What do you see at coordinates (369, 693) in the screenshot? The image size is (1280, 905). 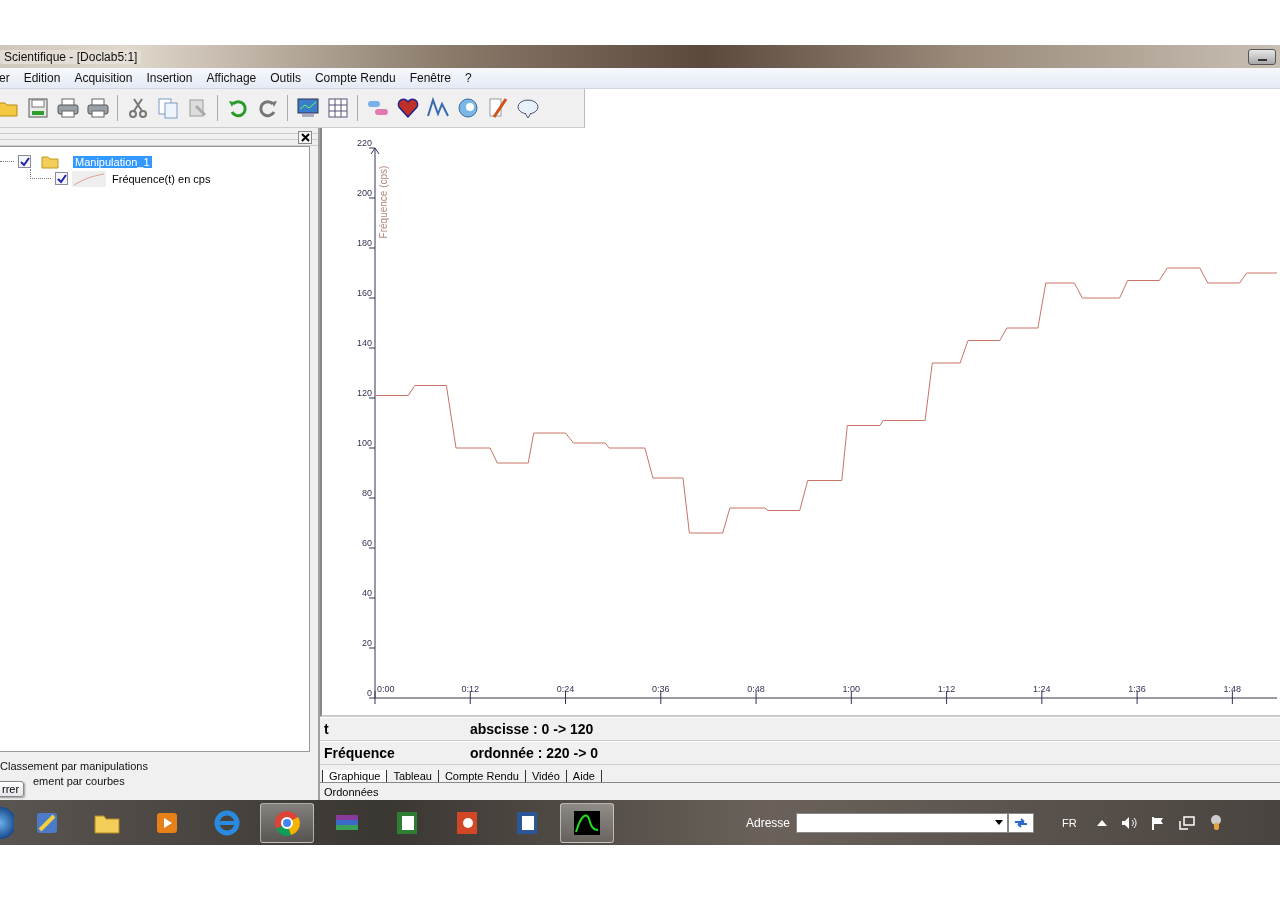 I see `y-tick-label: 0` at bounding box center [369, 693].